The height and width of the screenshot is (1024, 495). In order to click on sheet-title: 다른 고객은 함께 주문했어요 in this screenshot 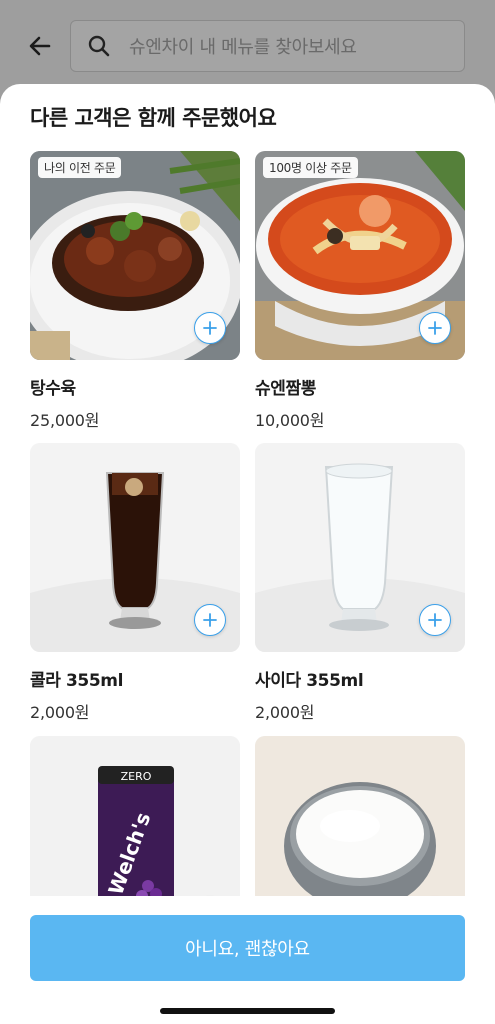, I will do `click(153, 118)`.